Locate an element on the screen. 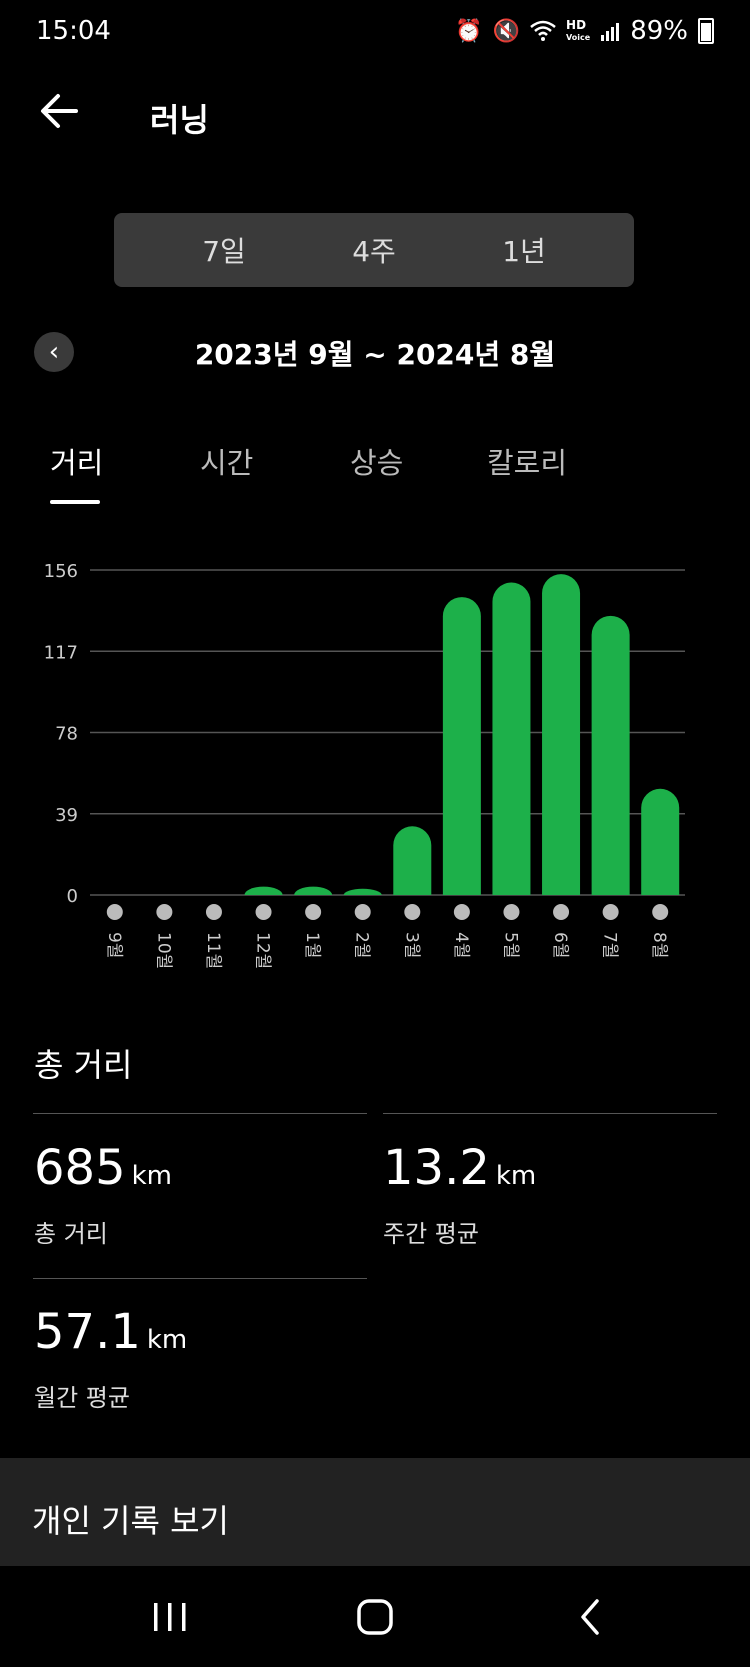  home-button is located at coordinates (375, 1617).